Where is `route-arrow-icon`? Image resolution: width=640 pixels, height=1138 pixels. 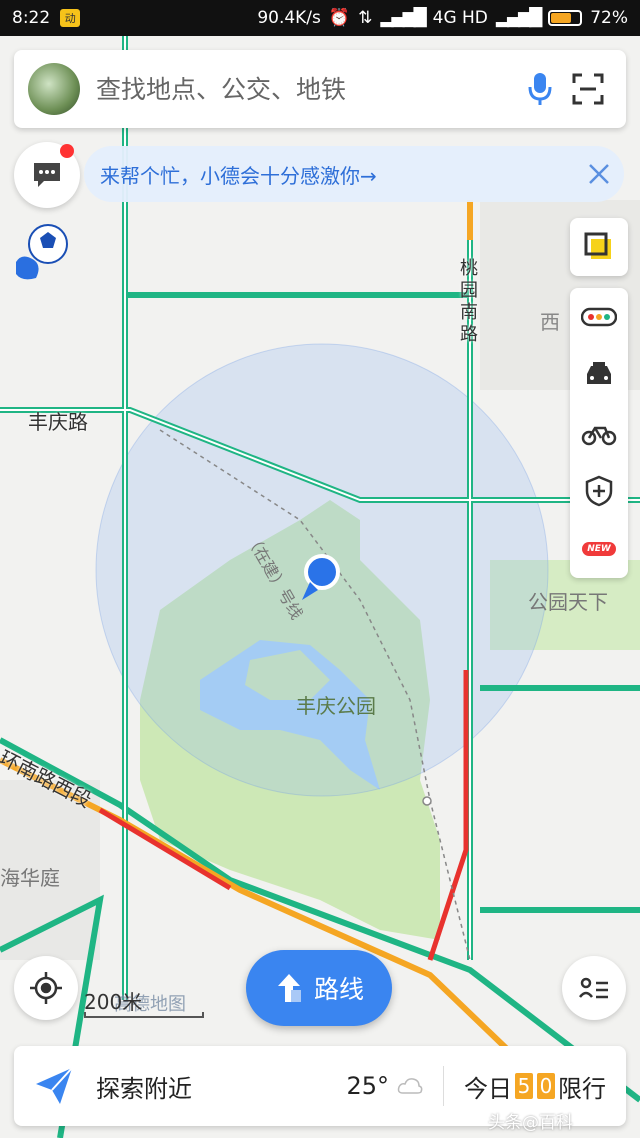
route-arrow-icon is located at coordinates (289, 988).